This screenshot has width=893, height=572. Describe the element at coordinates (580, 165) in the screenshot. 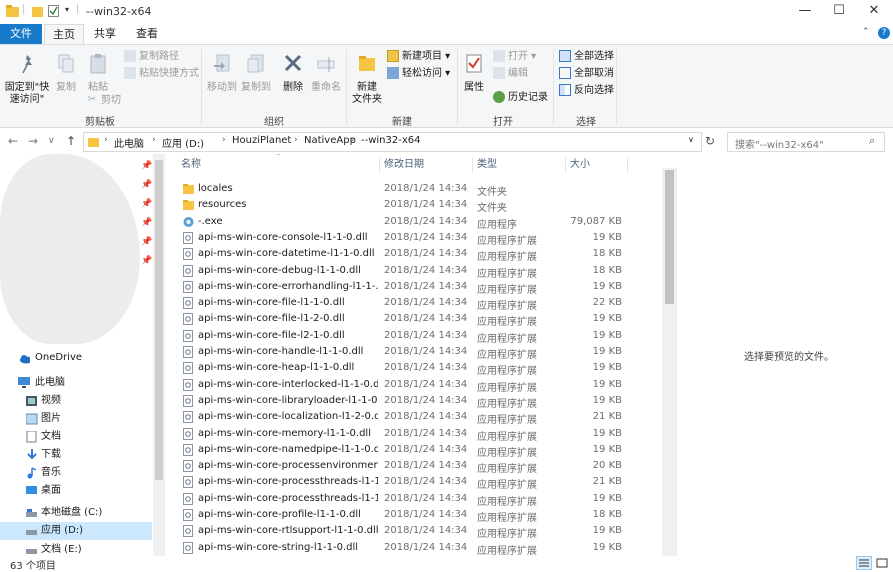

I see `column-header-size: 大小` at that location.